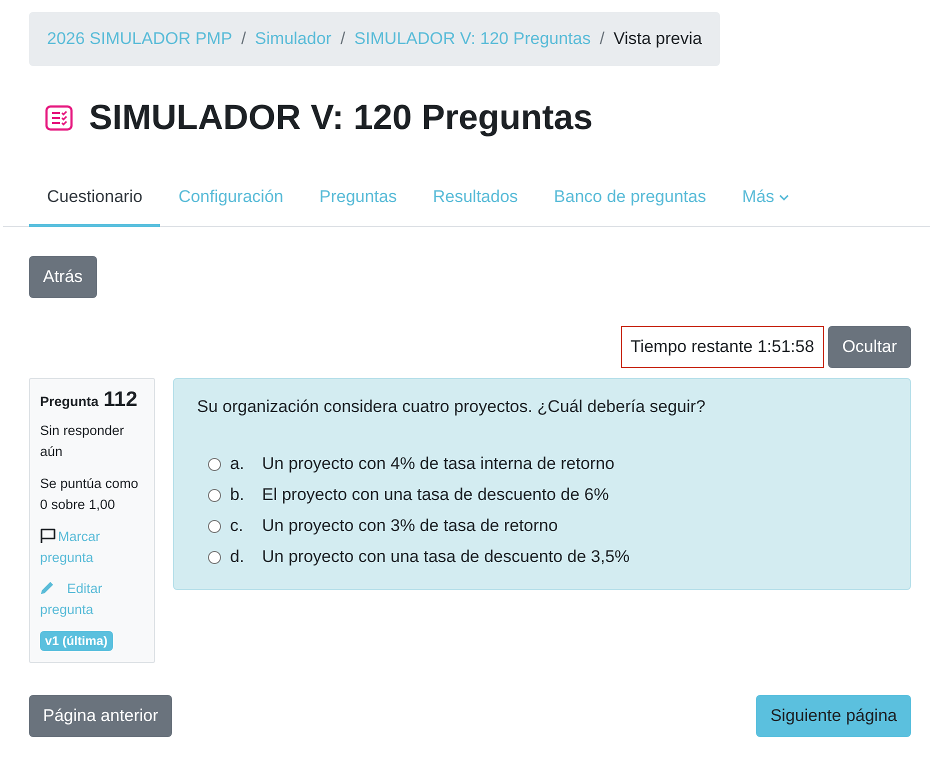 The width and height of the screenshot is (930, 759). I want to click on option-letter: d., so click(238, 557).